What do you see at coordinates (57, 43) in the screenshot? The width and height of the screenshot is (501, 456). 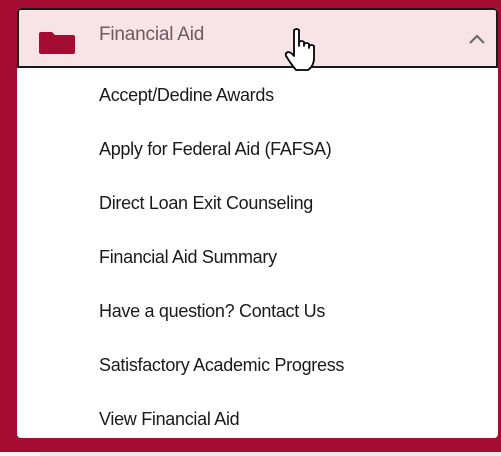 I see `folder-icon` at bounding box center [57, 43].